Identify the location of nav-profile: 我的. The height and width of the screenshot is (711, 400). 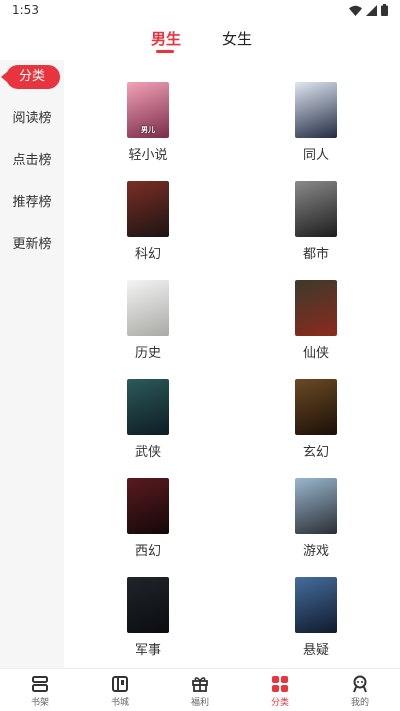
(360, 692).